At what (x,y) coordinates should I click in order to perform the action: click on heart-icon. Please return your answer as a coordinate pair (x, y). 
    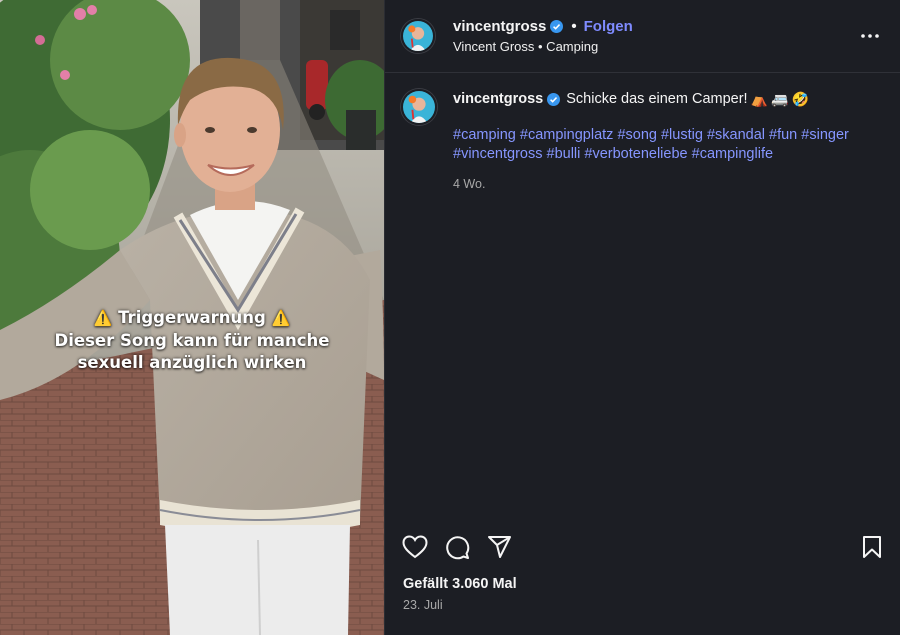
    Looking at the image, I should click on (415, 547).